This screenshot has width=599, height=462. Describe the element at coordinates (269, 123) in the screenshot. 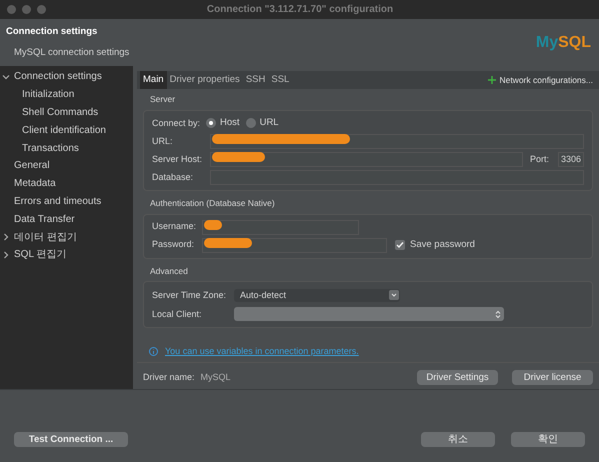

I see `radio-label: URL` at that location.